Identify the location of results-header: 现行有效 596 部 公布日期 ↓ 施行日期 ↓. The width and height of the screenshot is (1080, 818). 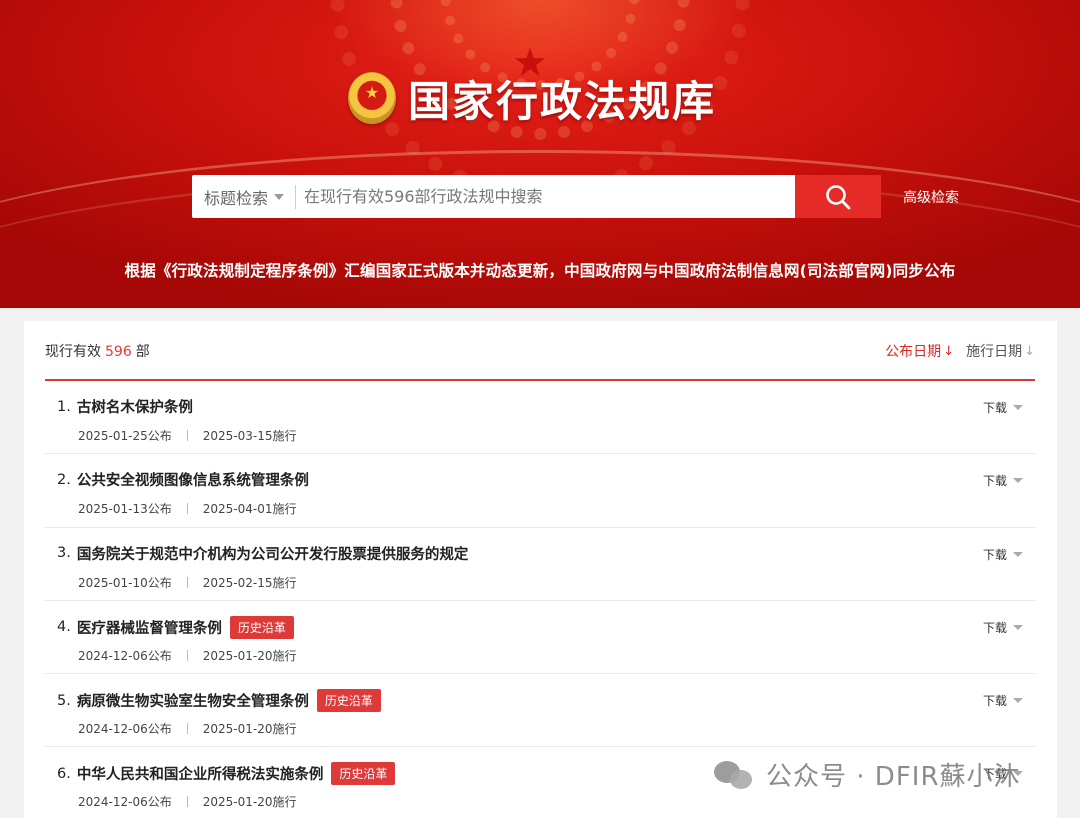
(540, 351).